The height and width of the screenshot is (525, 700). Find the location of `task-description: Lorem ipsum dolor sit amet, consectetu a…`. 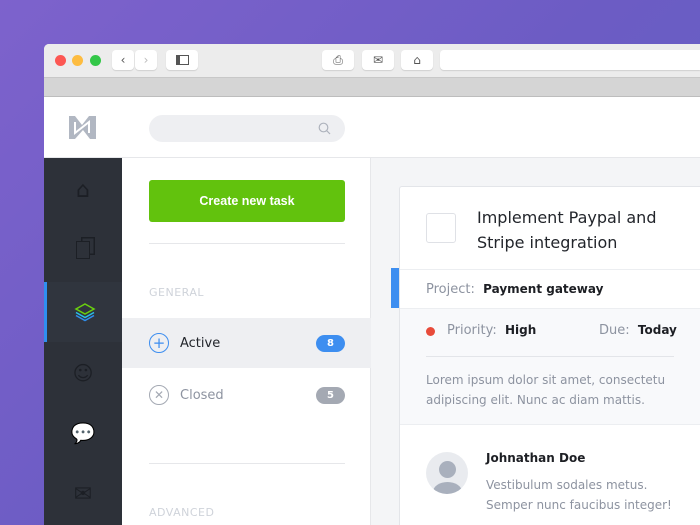

task-description: Lorem ipsum dolor sit amet, consectetu a… is located at coordinates (546, 390).